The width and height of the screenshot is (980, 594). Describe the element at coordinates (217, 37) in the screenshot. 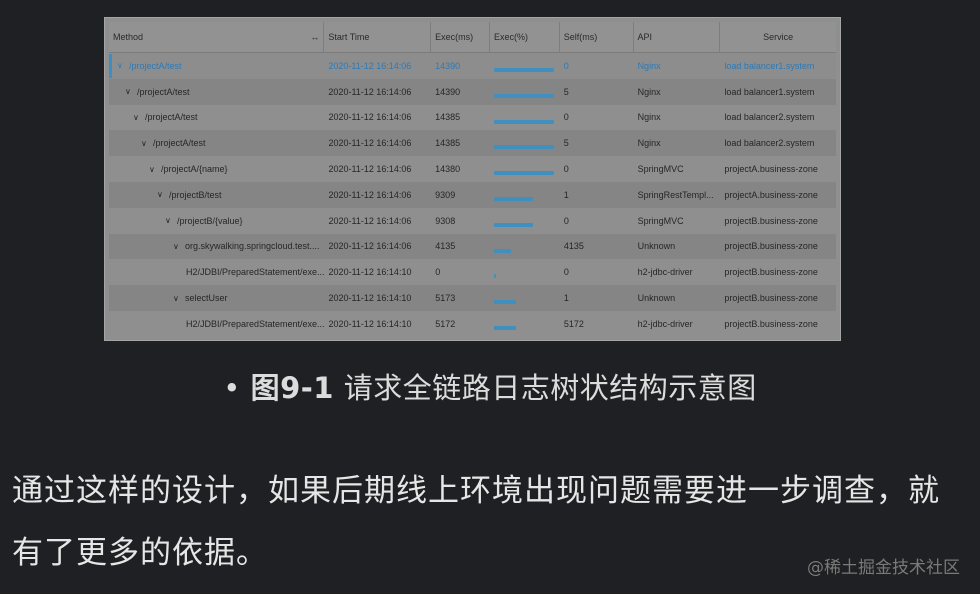

I see `column-header-method: Method ↔` at that location.